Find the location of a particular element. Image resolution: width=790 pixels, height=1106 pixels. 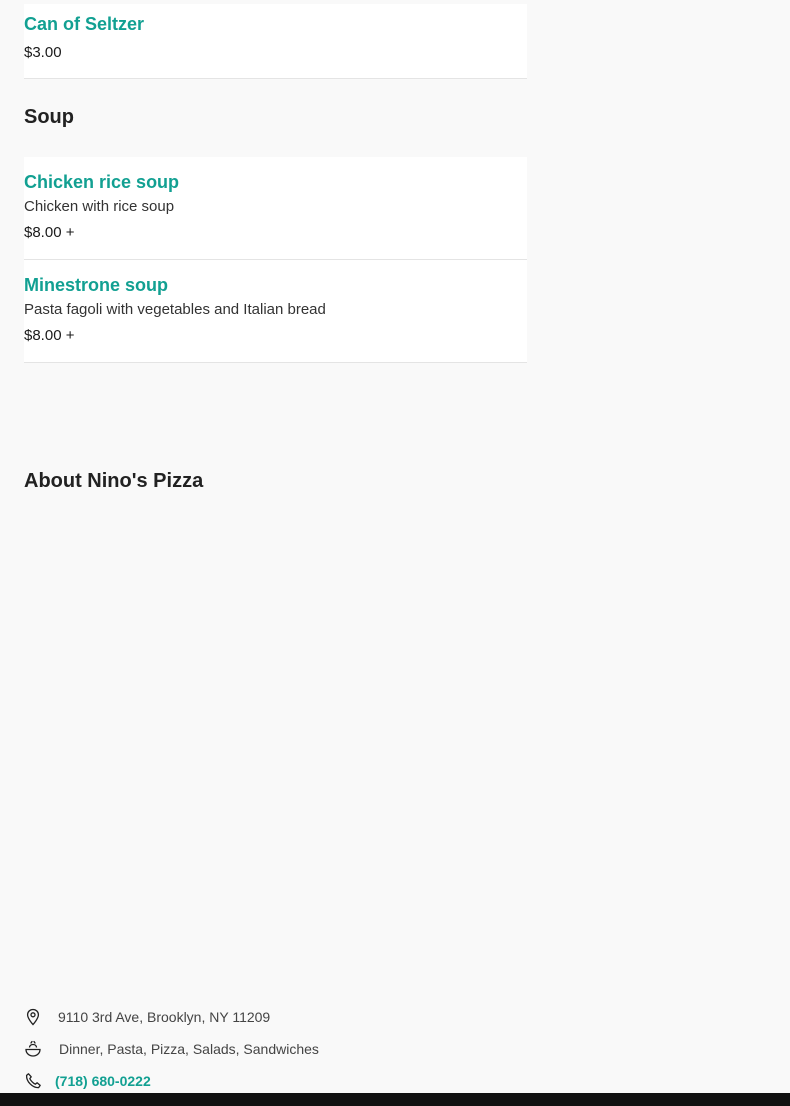

cuisines-text: Dinner, Pasta, Pizza, Salads, Sandwiches is located at coordinates (189, 1049).